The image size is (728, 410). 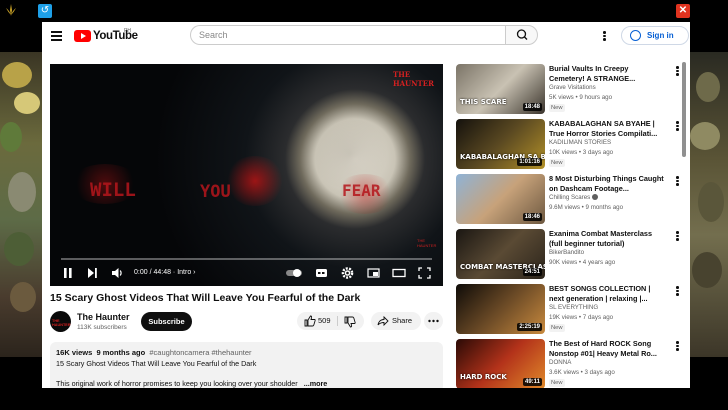 I want to click on recommended-meta: 90K views • 4 years ago, so click(x=582, y=262).